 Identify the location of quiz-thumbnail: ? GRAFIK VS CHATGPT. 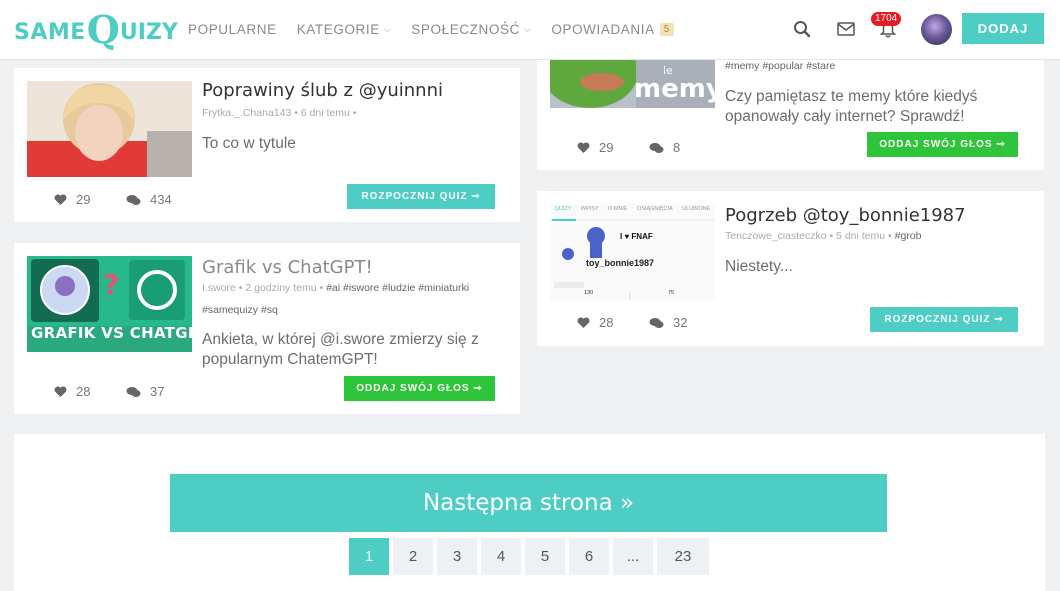
(109, 304).